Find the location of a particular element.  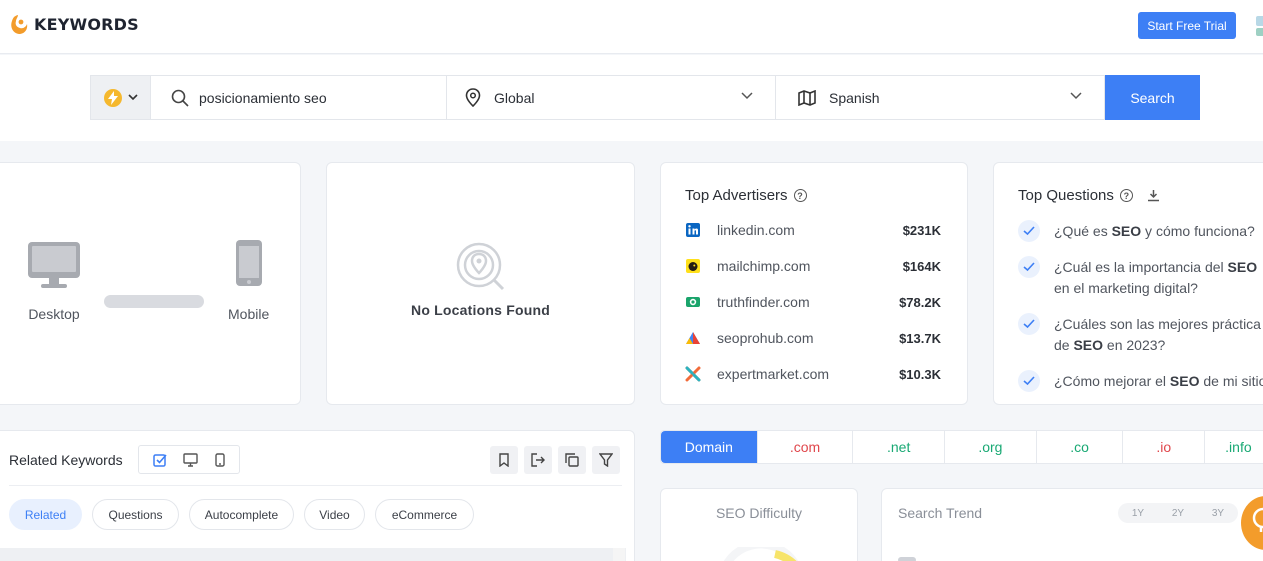

chip-related: Related is located at coordinates (45, 514).